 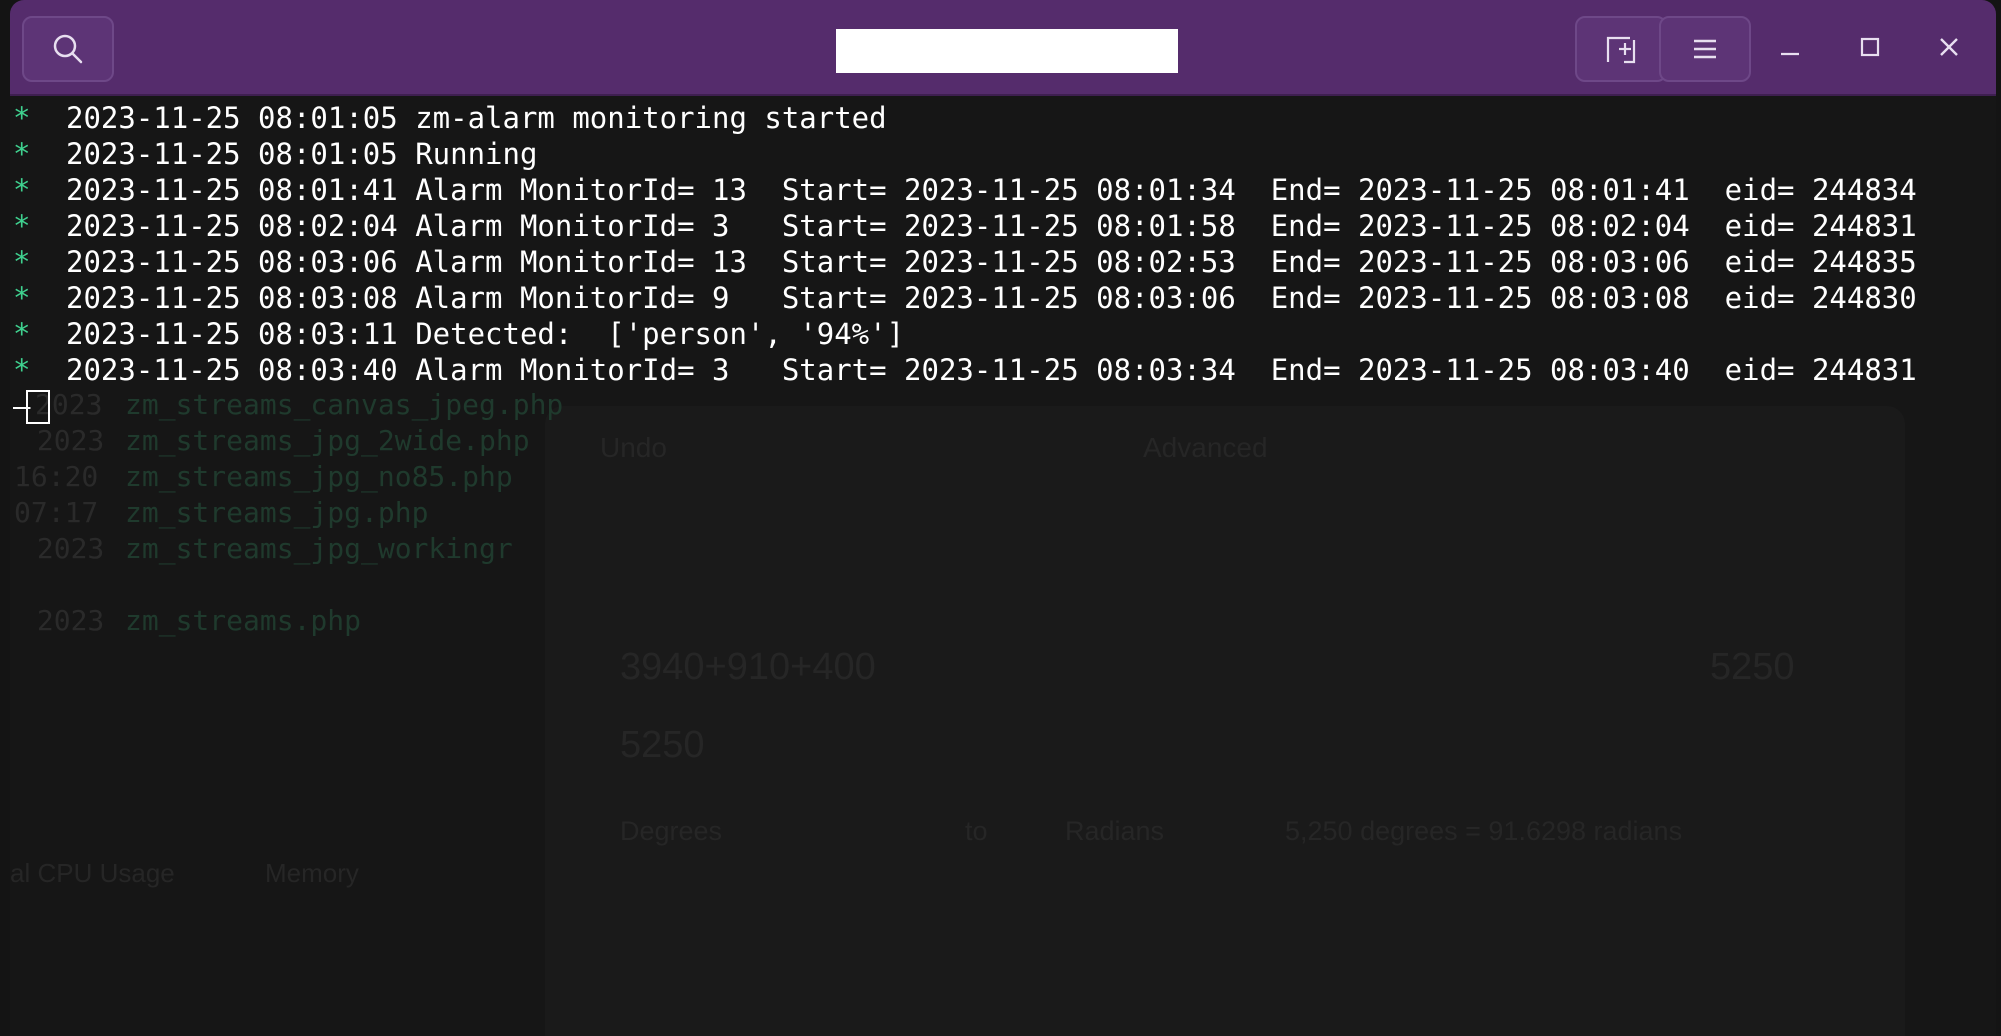 I want to click on new-tab-button, so click(x=1621, y=49).